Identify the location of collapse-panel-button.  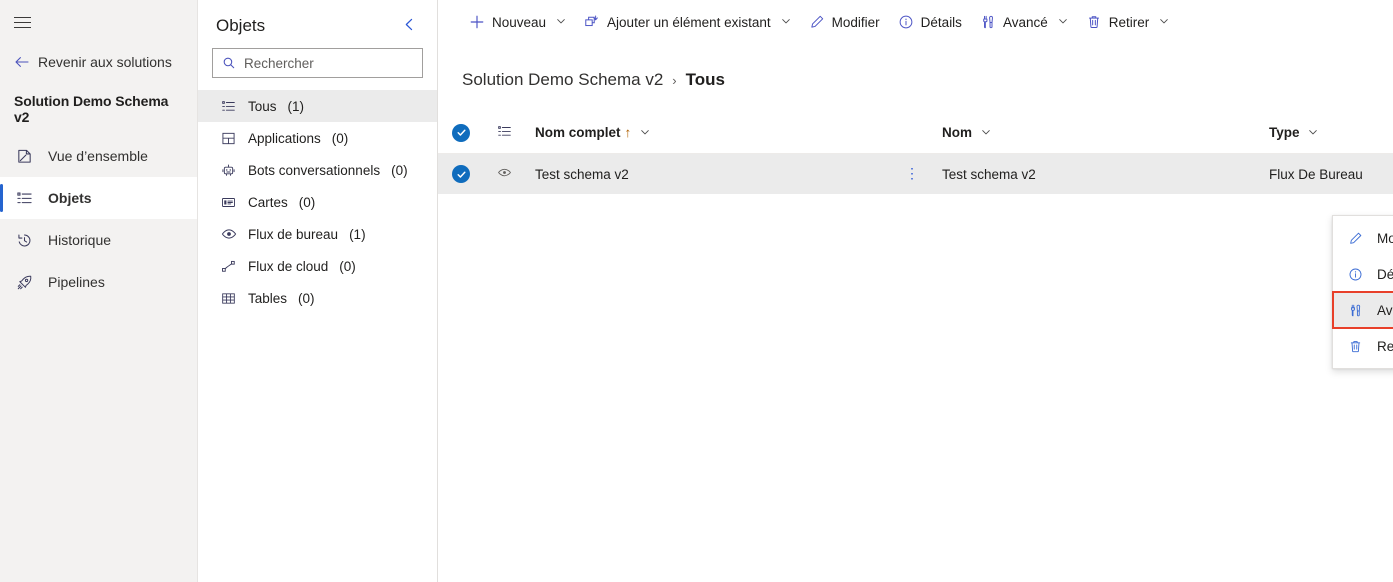
(409, 26).